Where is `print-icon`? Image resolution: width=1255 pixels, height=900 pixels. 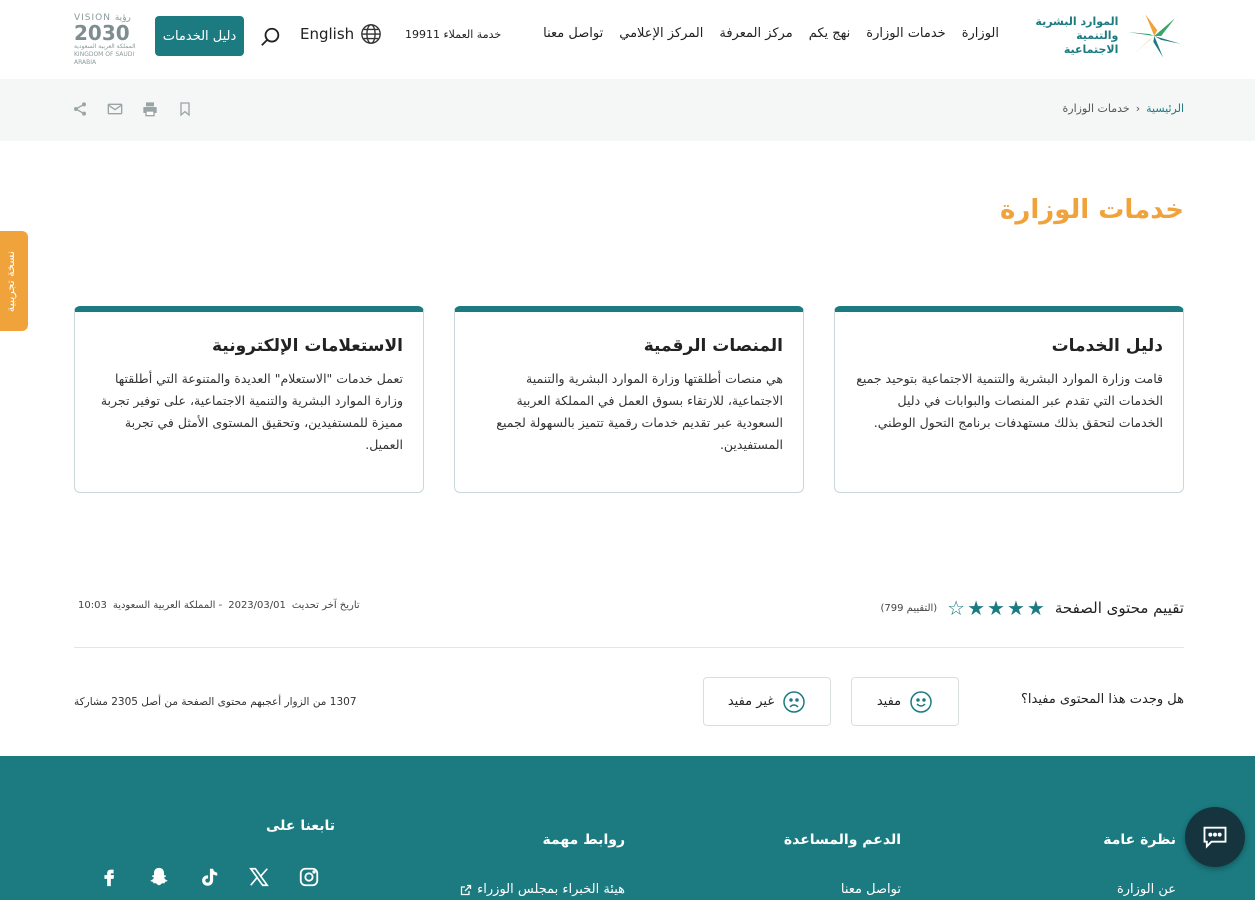
print-icon is located at coordinates (150, 109).